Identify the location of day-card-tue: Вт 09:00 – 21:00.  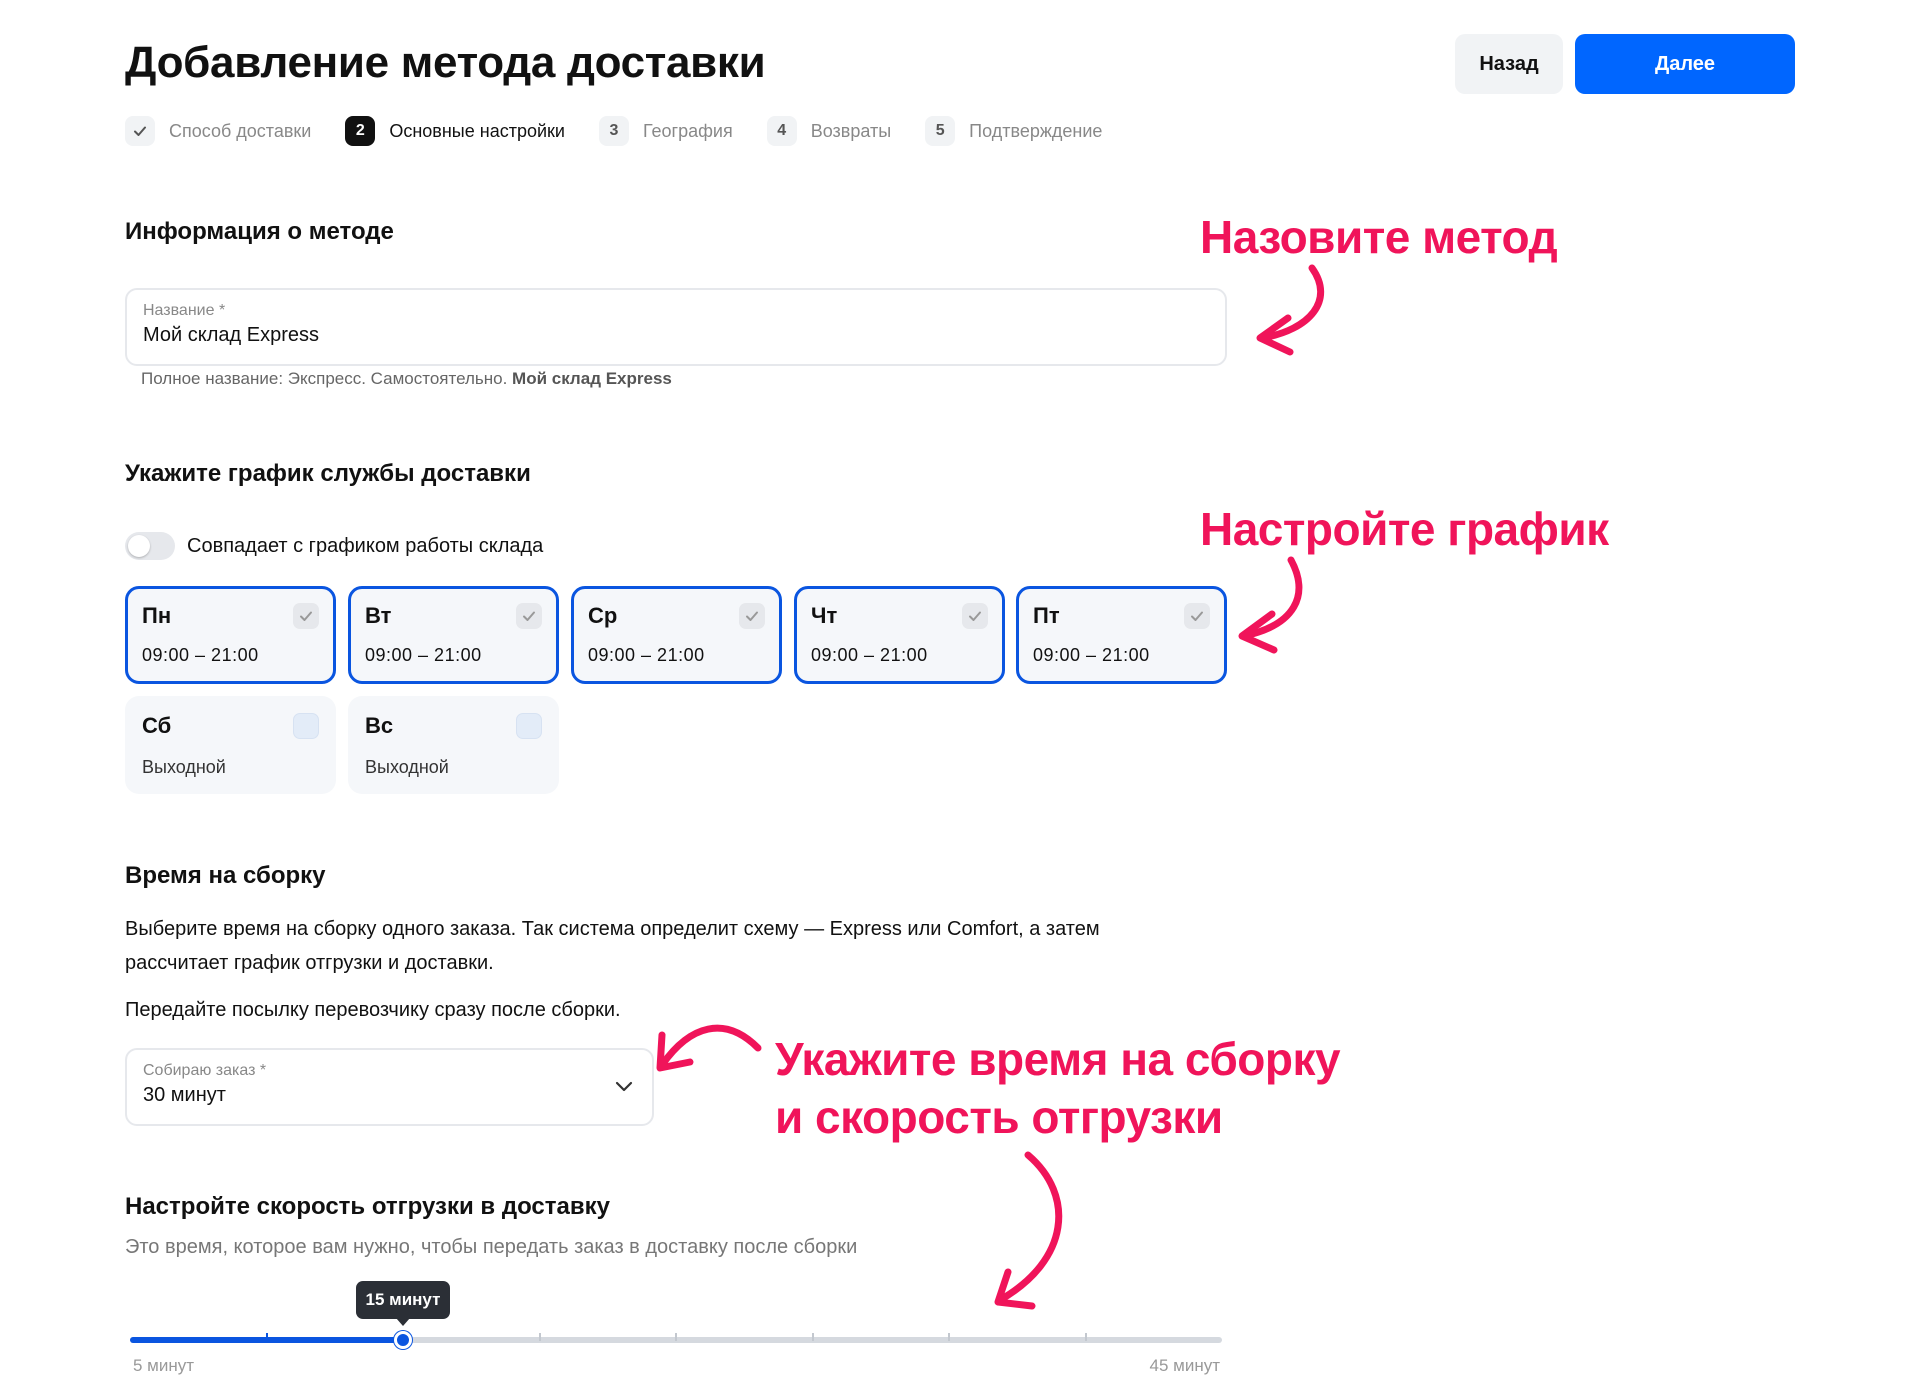
(453, 635).